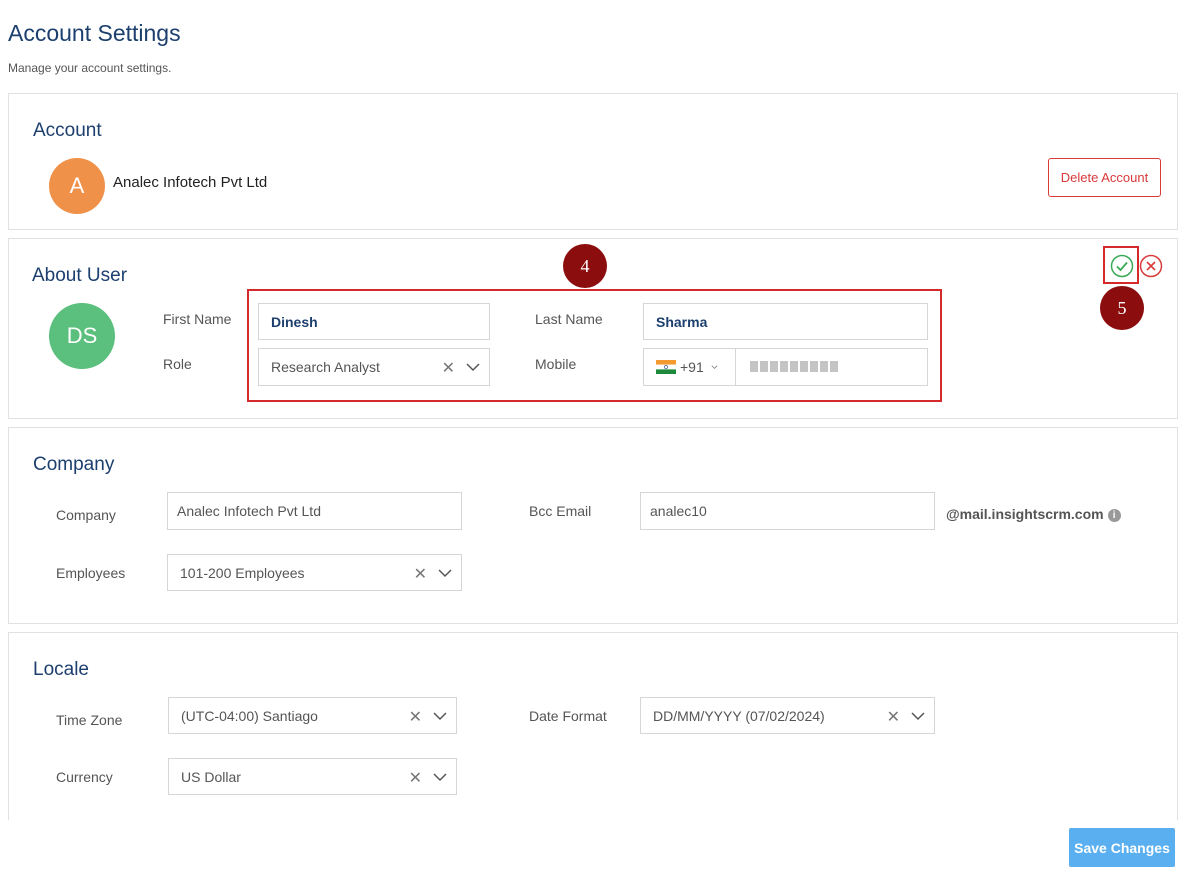 The height and width of the screenshot is (873, 1178). I want to click on confirm-check-icon, so click(1122, 266).